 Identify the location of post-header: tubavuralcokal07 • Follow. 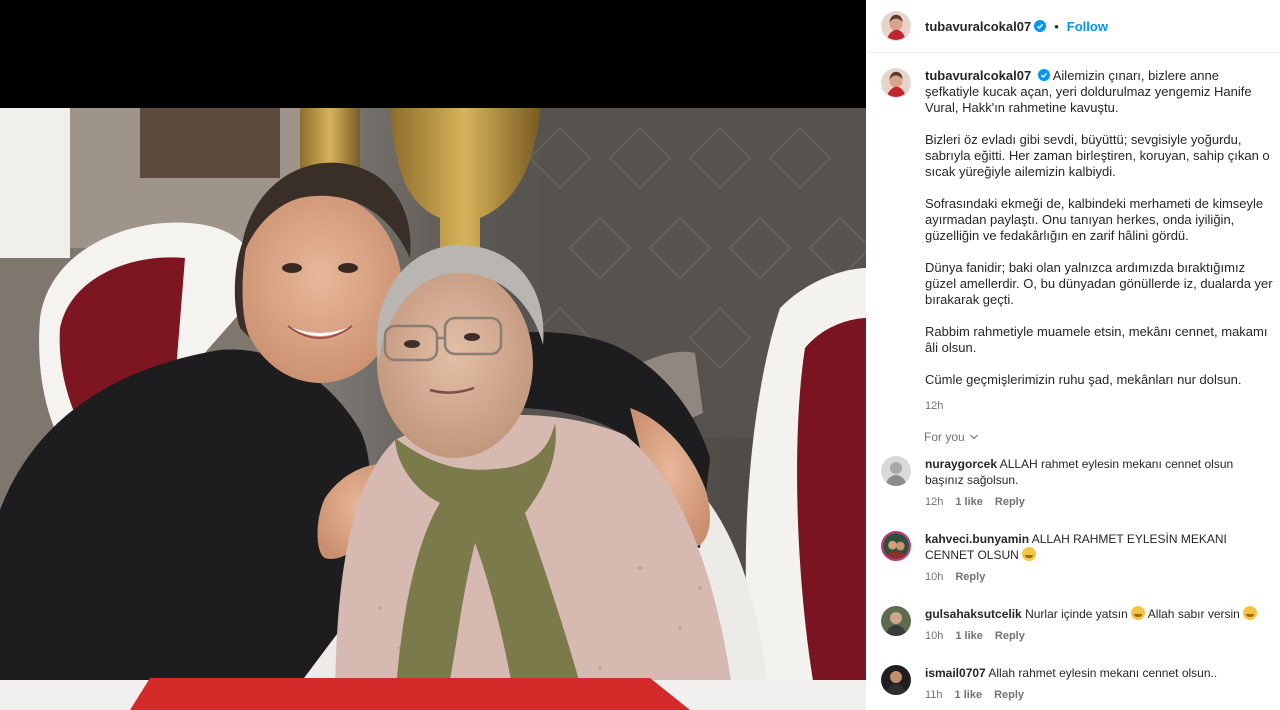
(1073, 26).